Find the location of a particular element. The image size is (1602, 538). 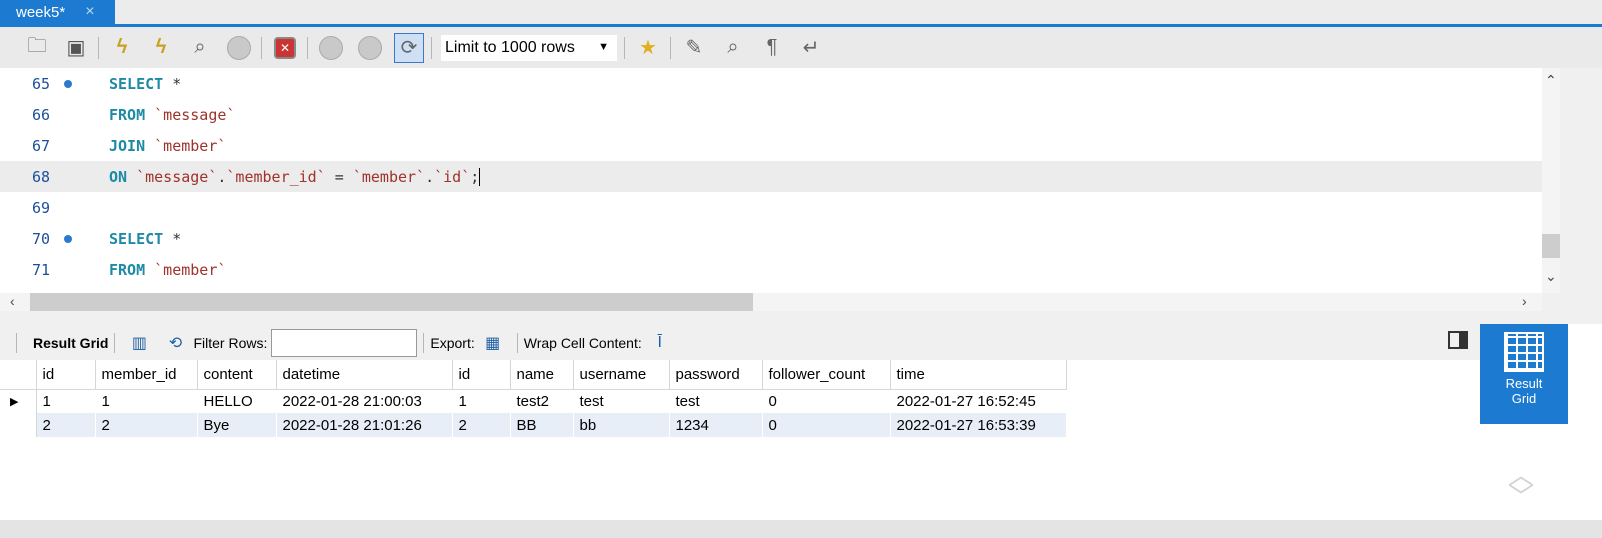

execute-current-icon: ϟ is located at coordinates (161, 48).